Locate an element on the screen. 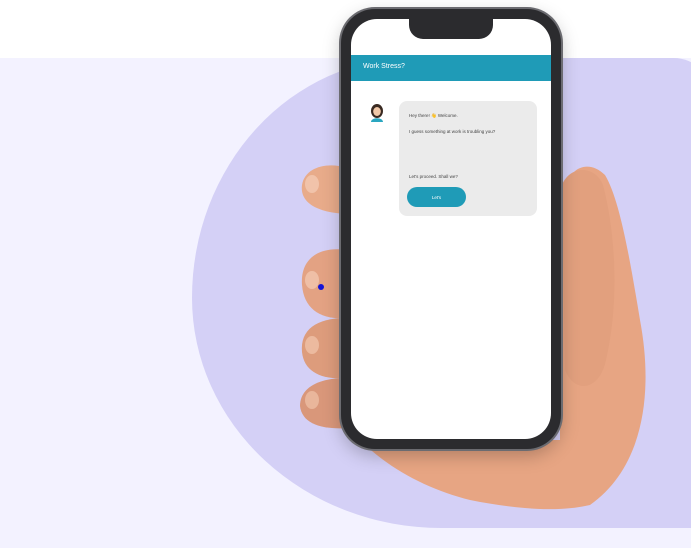 The image size is (691, 548). app-header: Work Stress? is located at coordinates (451, 68).